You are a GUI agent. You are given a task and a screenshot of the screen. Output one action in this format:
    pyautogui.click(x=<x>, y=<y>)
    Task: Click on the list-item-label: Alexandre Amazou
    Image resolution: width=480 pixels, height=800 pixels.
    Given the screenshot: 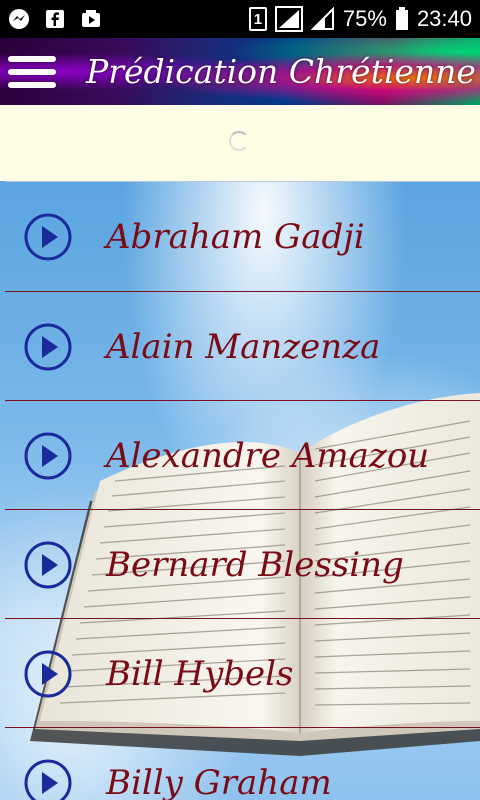 What is the action you would take?
    pyautogui.click(x=268, y=455)
    